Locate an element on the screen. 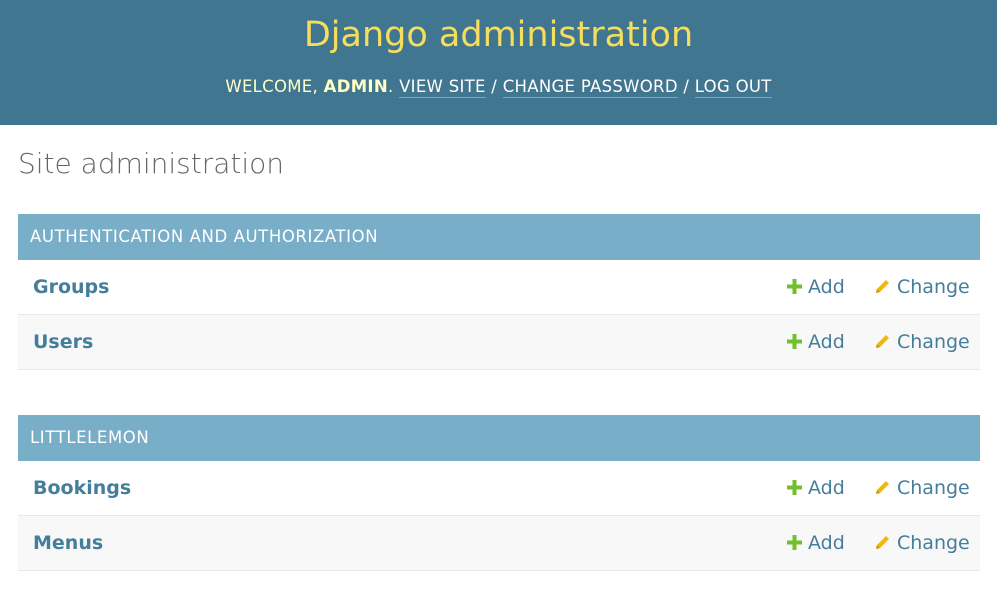 The height and width of the screenshot is (599, 997). username: ADMIN is located at coordinates (355, 86).